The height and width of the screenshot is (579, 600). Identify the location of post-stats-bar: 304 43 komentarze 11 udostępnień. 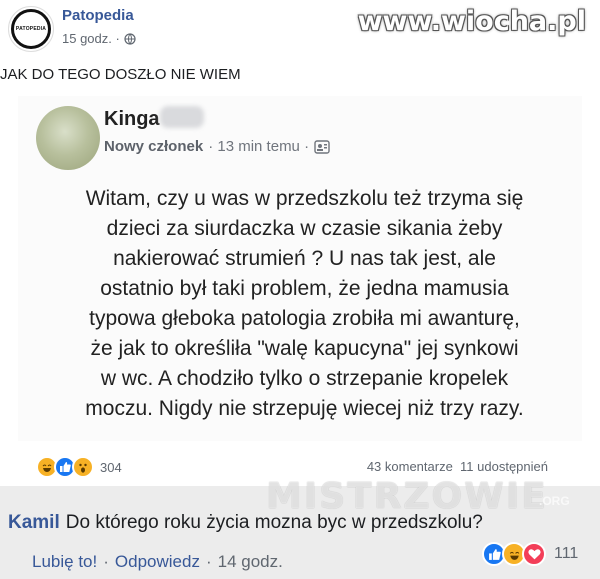
(300, 463).